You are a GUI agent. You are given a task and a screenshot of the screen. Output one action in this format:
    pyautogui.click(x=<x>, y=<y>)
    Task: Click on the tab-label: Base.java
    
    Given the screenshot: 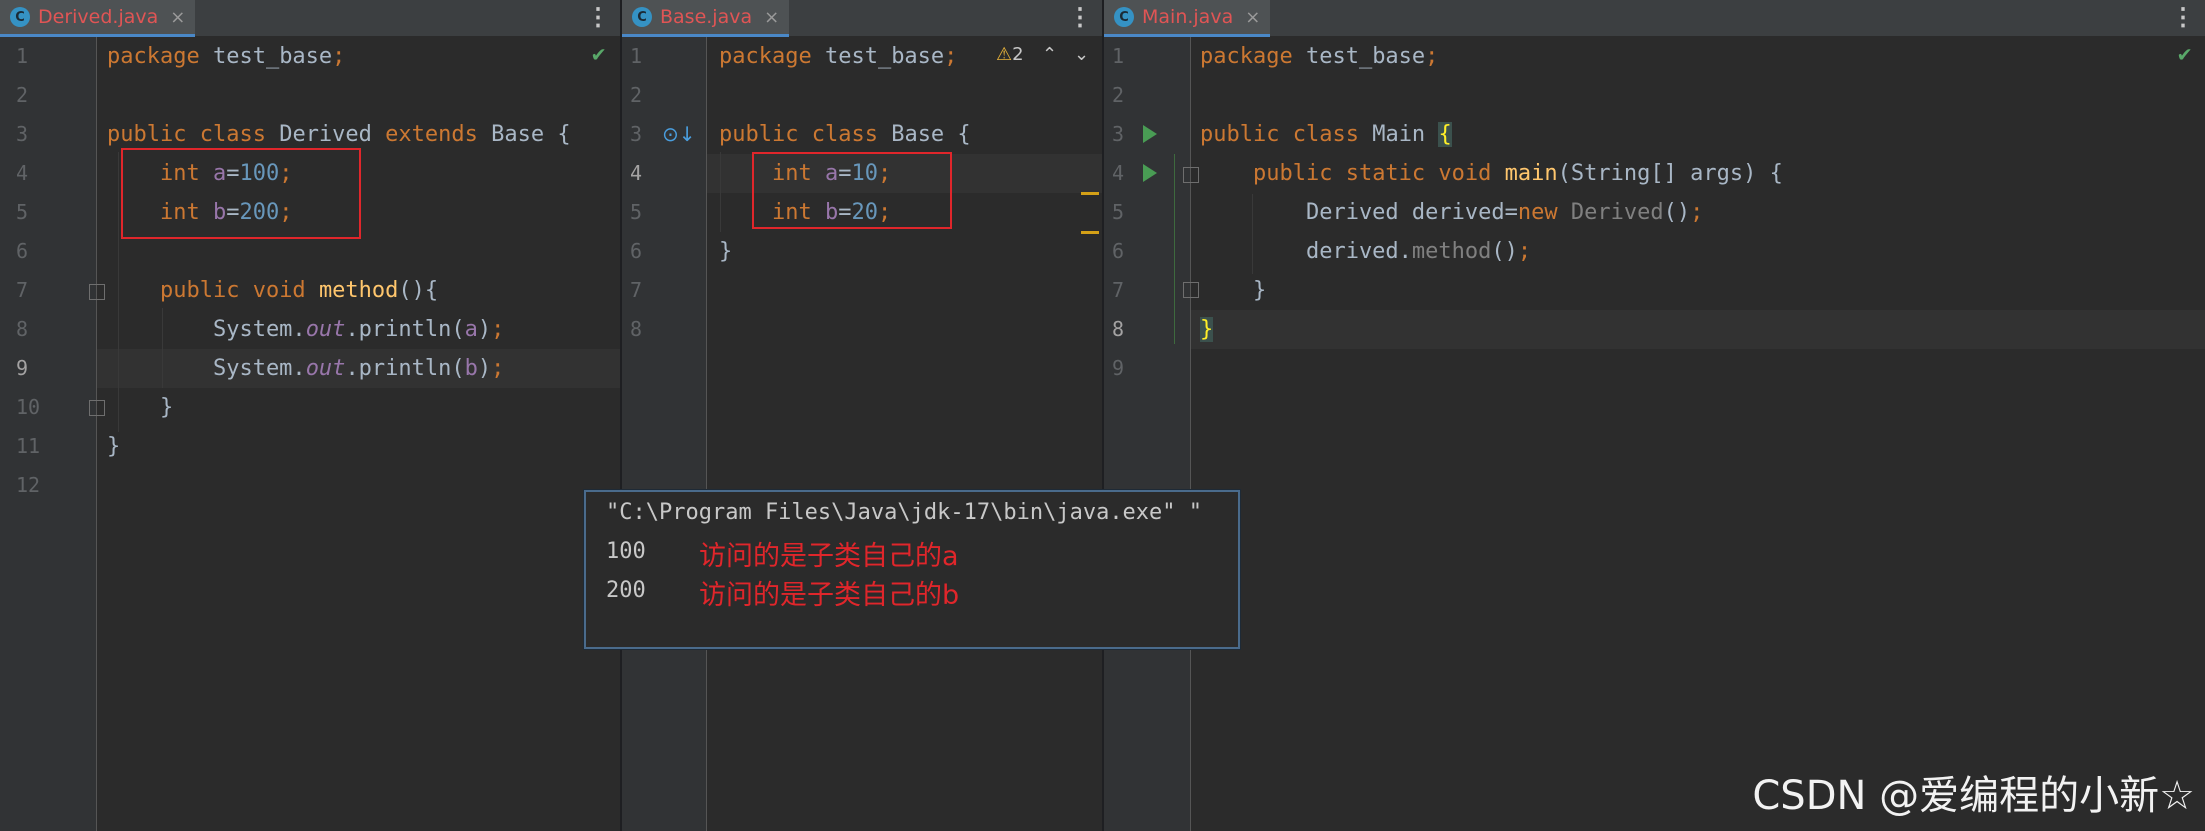 What is the action you would take?
    pyautogui.click(x=706, y=17)
    